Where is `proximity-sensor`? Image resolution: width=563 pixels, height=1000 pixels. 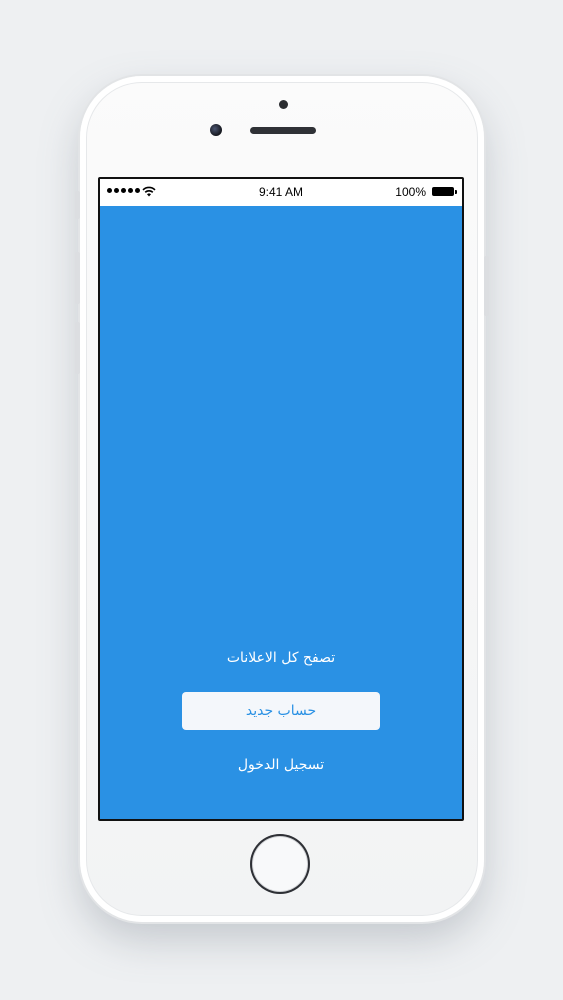
proximity-sensor is located at coordinates (283, 104).